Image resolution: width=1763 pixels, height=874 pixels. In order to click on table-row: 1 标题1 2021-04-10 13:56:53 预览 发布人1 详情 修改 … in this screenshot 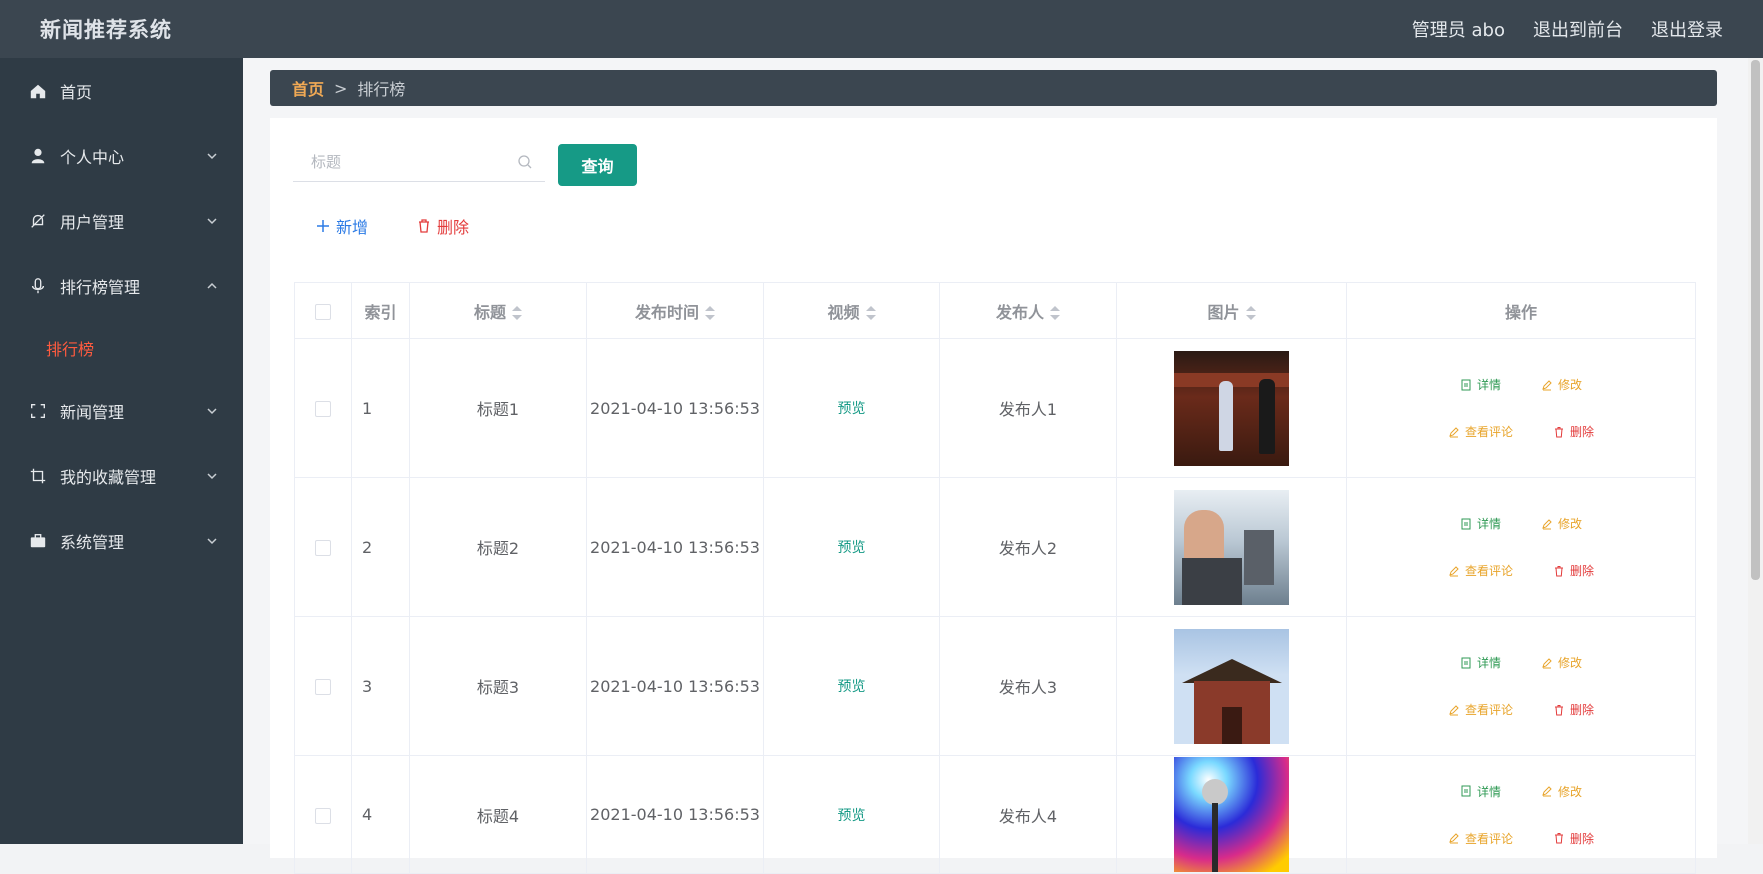, I will do `click(995, 408)`.